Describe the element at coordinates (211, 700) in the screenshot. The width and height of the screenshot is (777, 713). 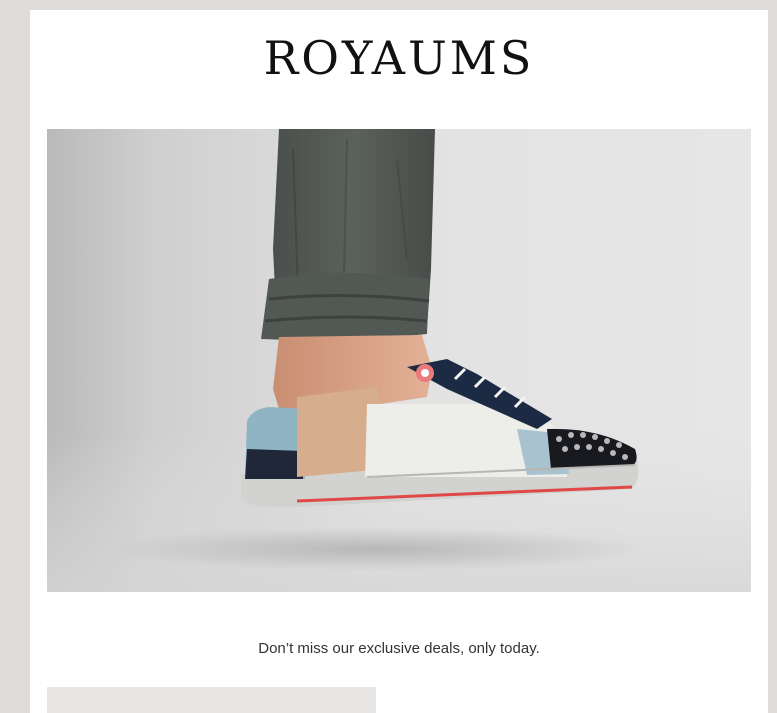
I see `product-image-placeholder` at that location.